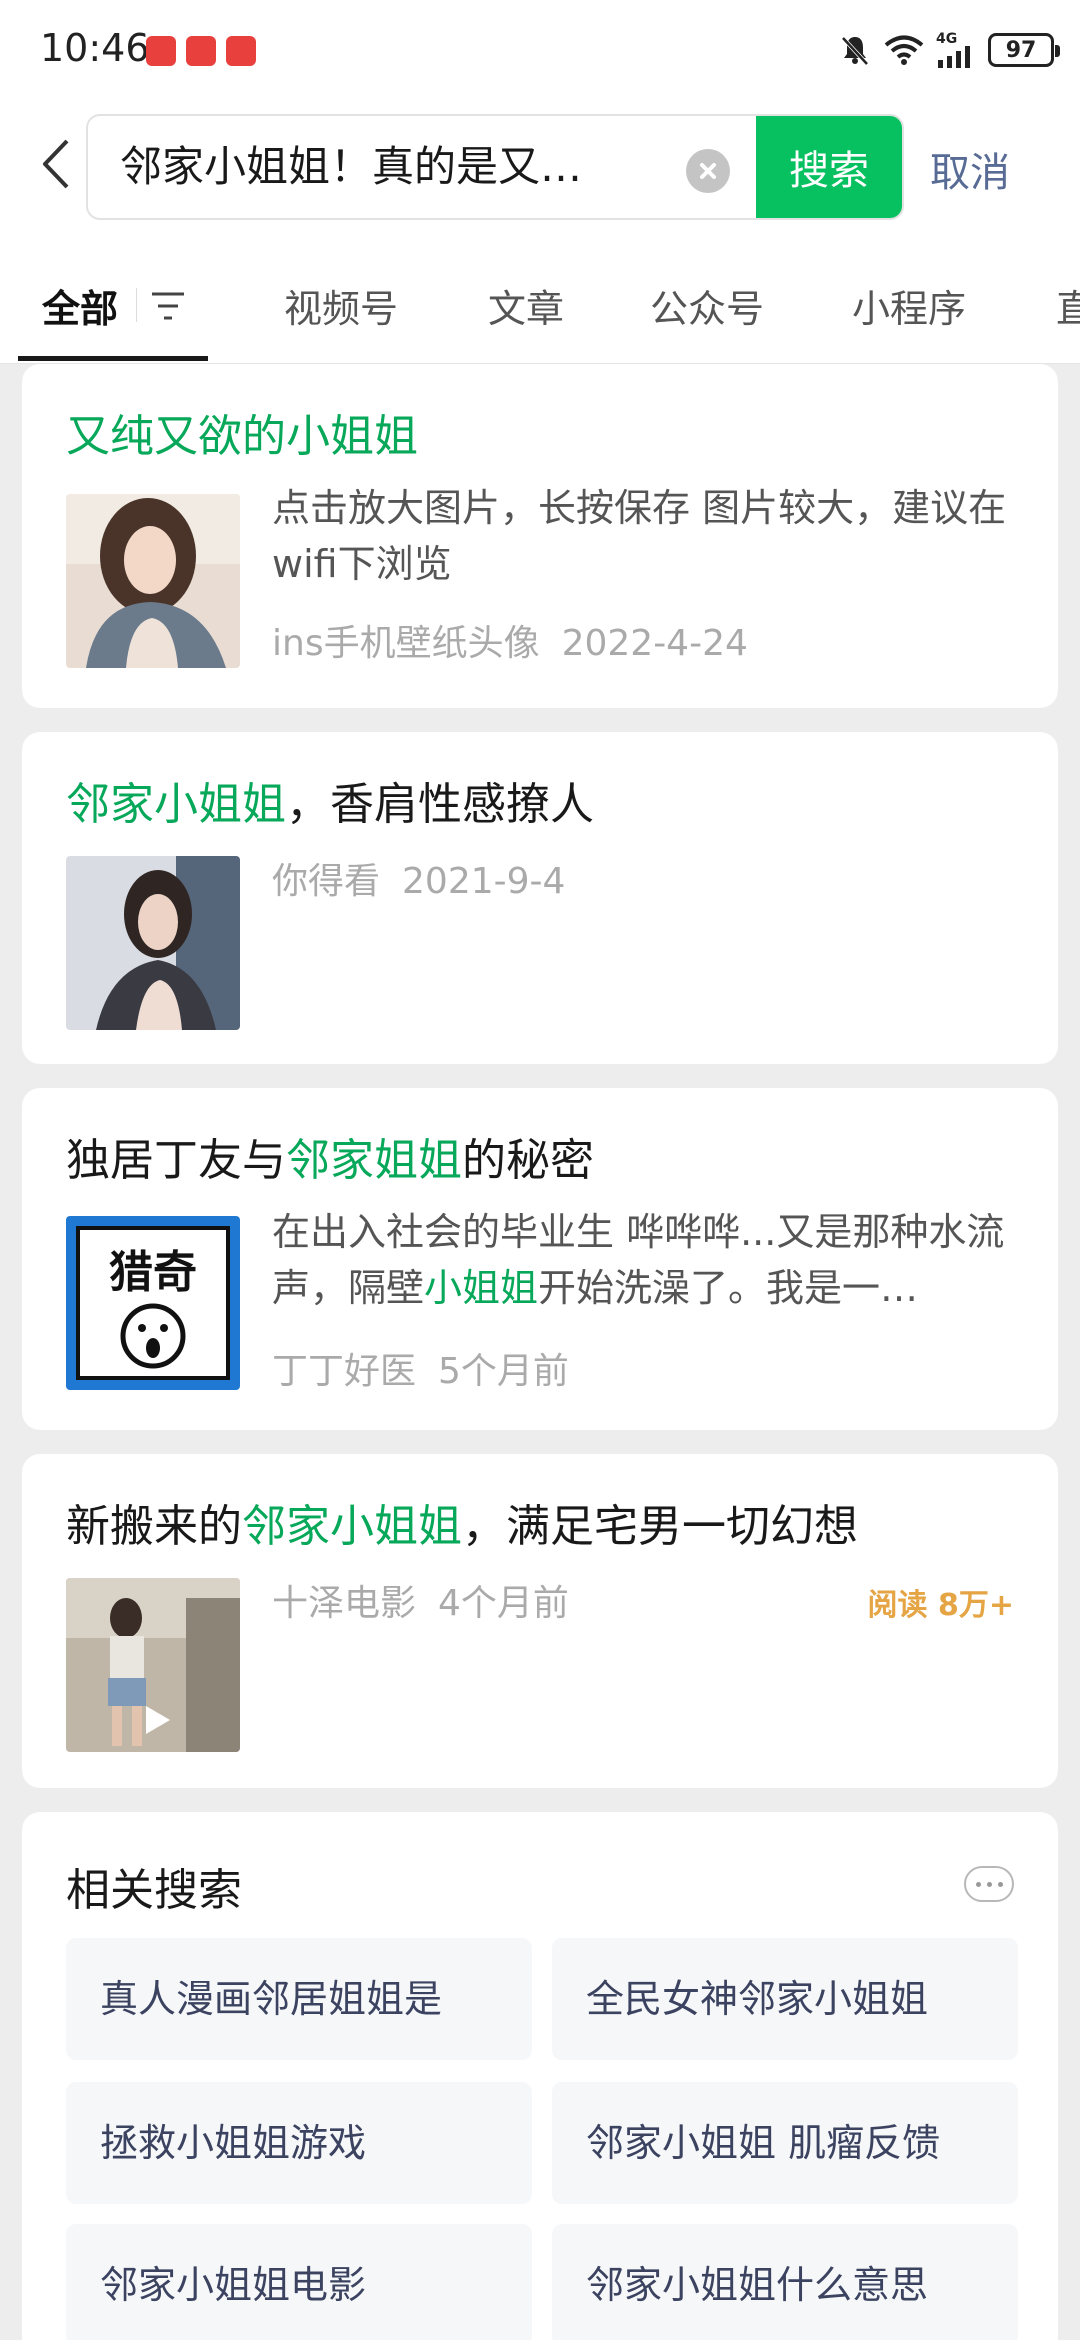 The width and height of the screenshot is (1080, 2340). I want to click on result-source: 十泽电影, so click(344, 1603).